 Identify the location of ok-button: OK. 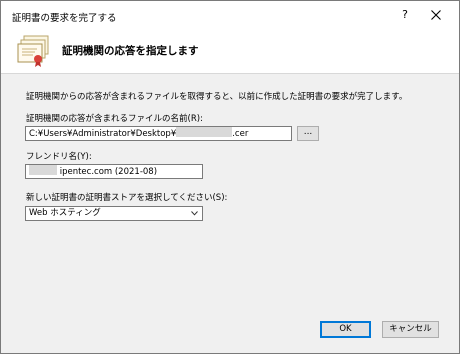
(345, 329).